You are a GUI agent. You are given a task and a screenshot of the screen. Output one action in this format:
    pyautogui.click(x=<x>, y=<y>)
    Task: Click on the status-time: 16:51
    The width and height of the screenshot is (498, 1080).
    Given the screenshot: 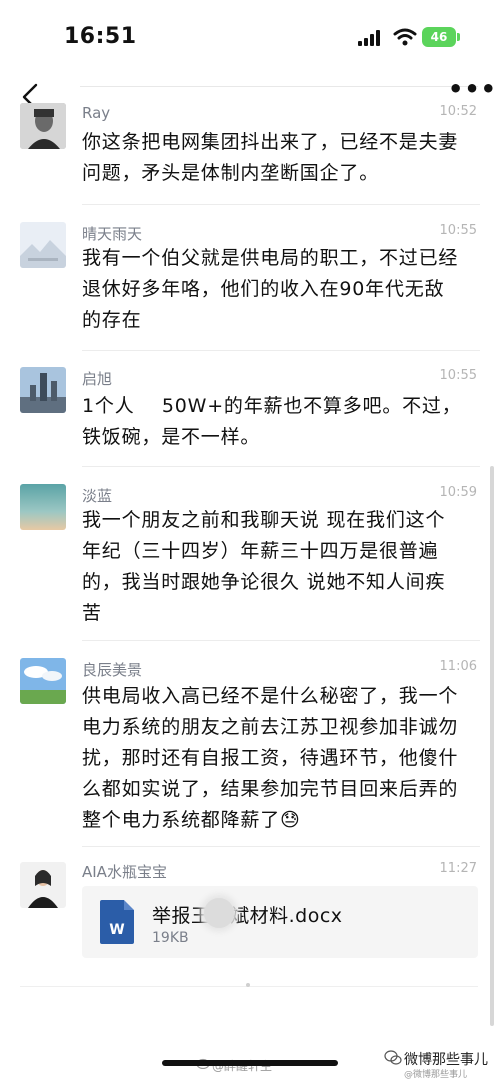 What is the action you would take?
    pyautogui.click(x=100, y=36)
    